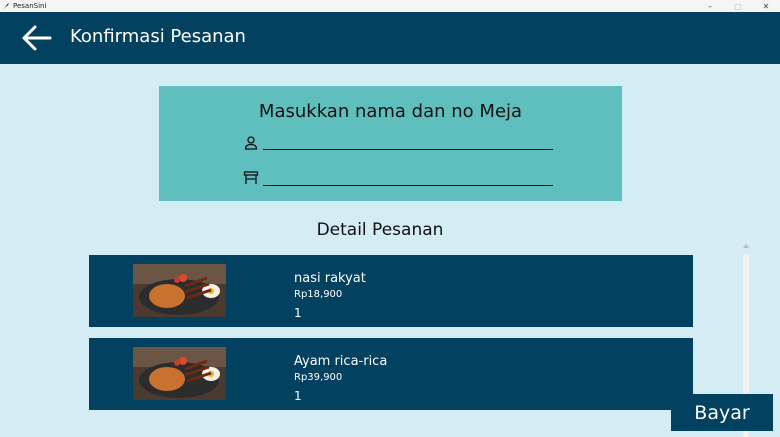 The image size is (780, 437). Describe the element at coordinates (330, 278) in the screenshot. I see `order-item-name: nasi rakyat` at that location.